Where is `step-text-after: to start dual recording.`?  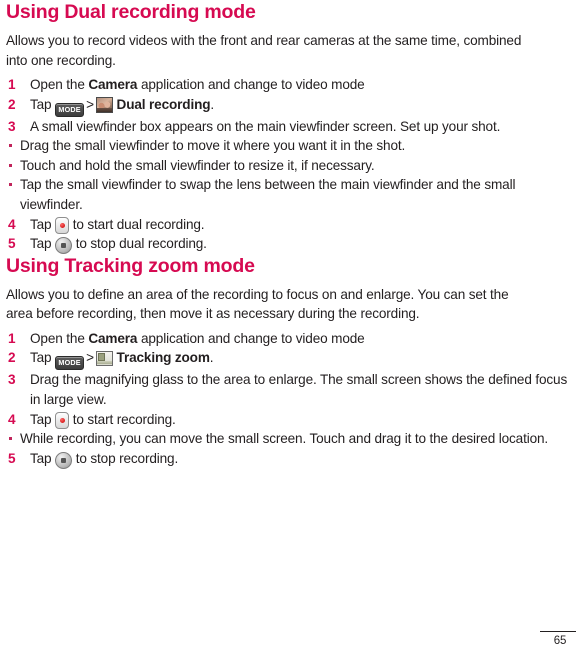 step-text-after: to start dual recording. is located at coordinates (137, 224).